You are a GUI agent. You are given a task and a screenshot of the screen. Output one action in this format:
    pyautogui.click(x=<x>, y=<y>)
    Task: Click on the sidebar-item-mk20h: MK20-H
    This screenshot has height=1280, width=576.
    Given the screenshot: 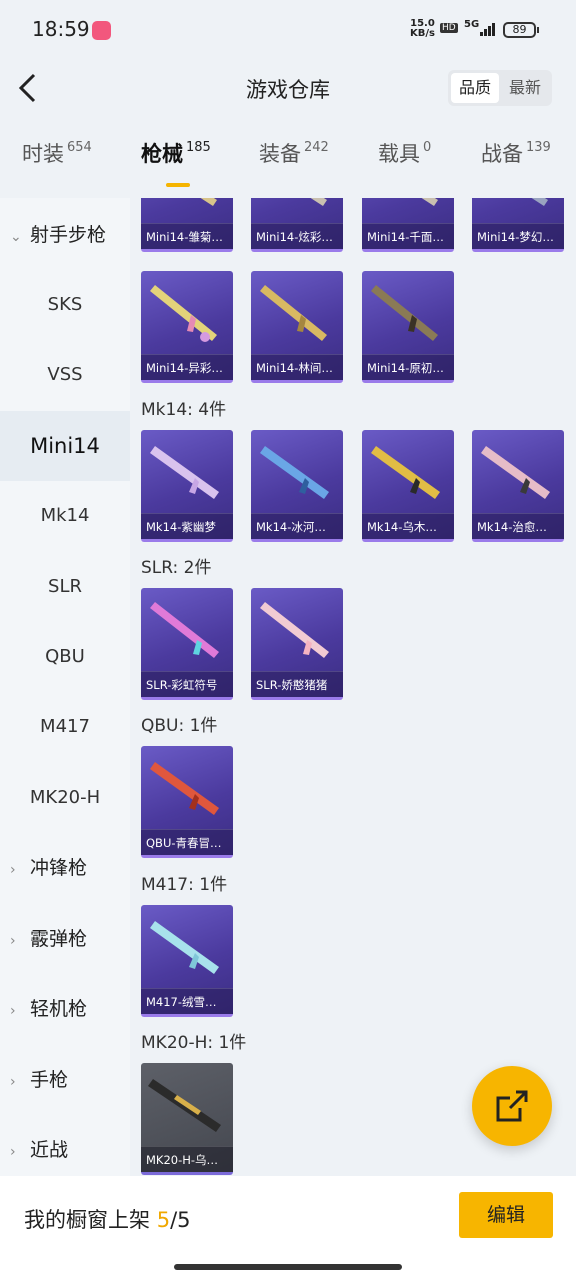 What is the action you would take?
    pyautogui.click(x=65, y=798)
    